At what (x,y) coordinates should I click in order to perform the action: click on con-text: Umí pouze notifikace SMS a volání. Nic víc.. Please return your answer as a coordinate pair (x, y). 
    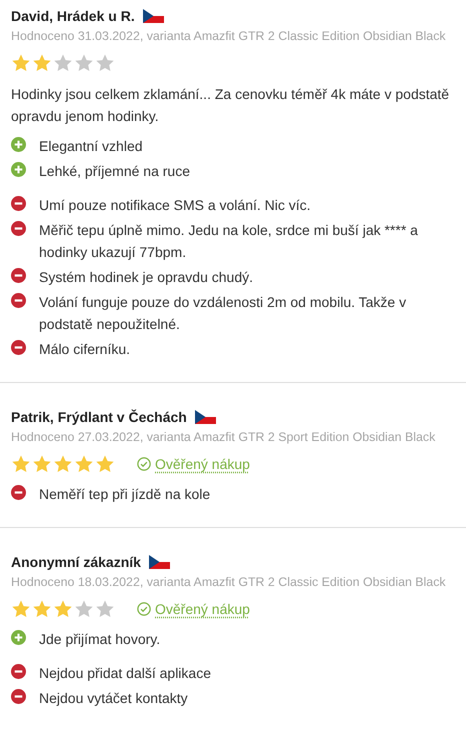
    Looking at the image, I should click on (175, 205).